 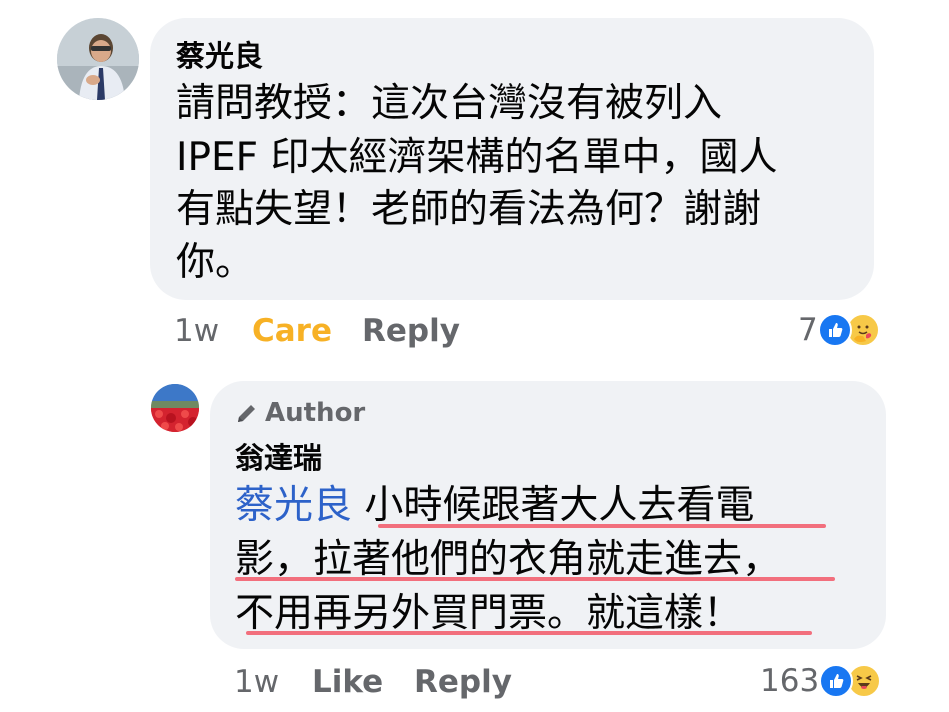 I want to click on author-badge: Author, so click(x=300, y=413).